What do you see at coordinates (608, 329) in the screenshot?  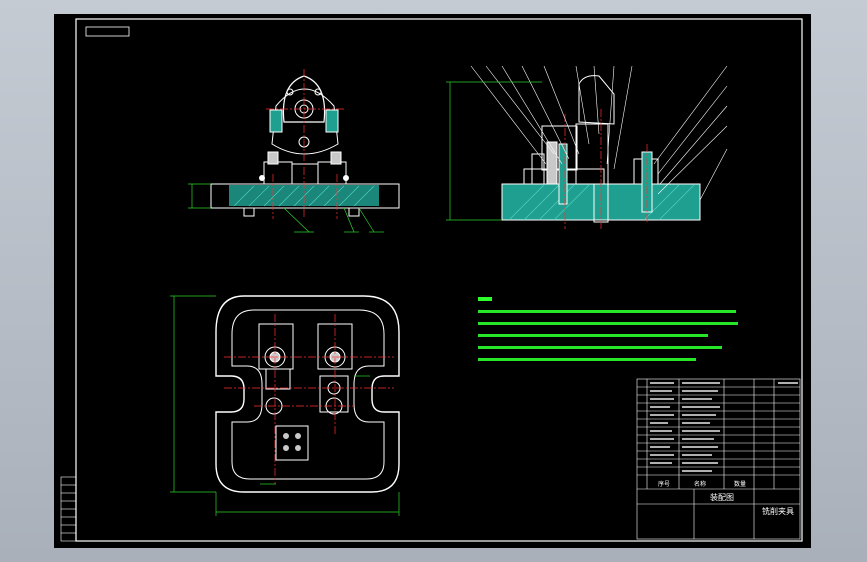 I see `technical-notes` at bounding box center [608, 329].